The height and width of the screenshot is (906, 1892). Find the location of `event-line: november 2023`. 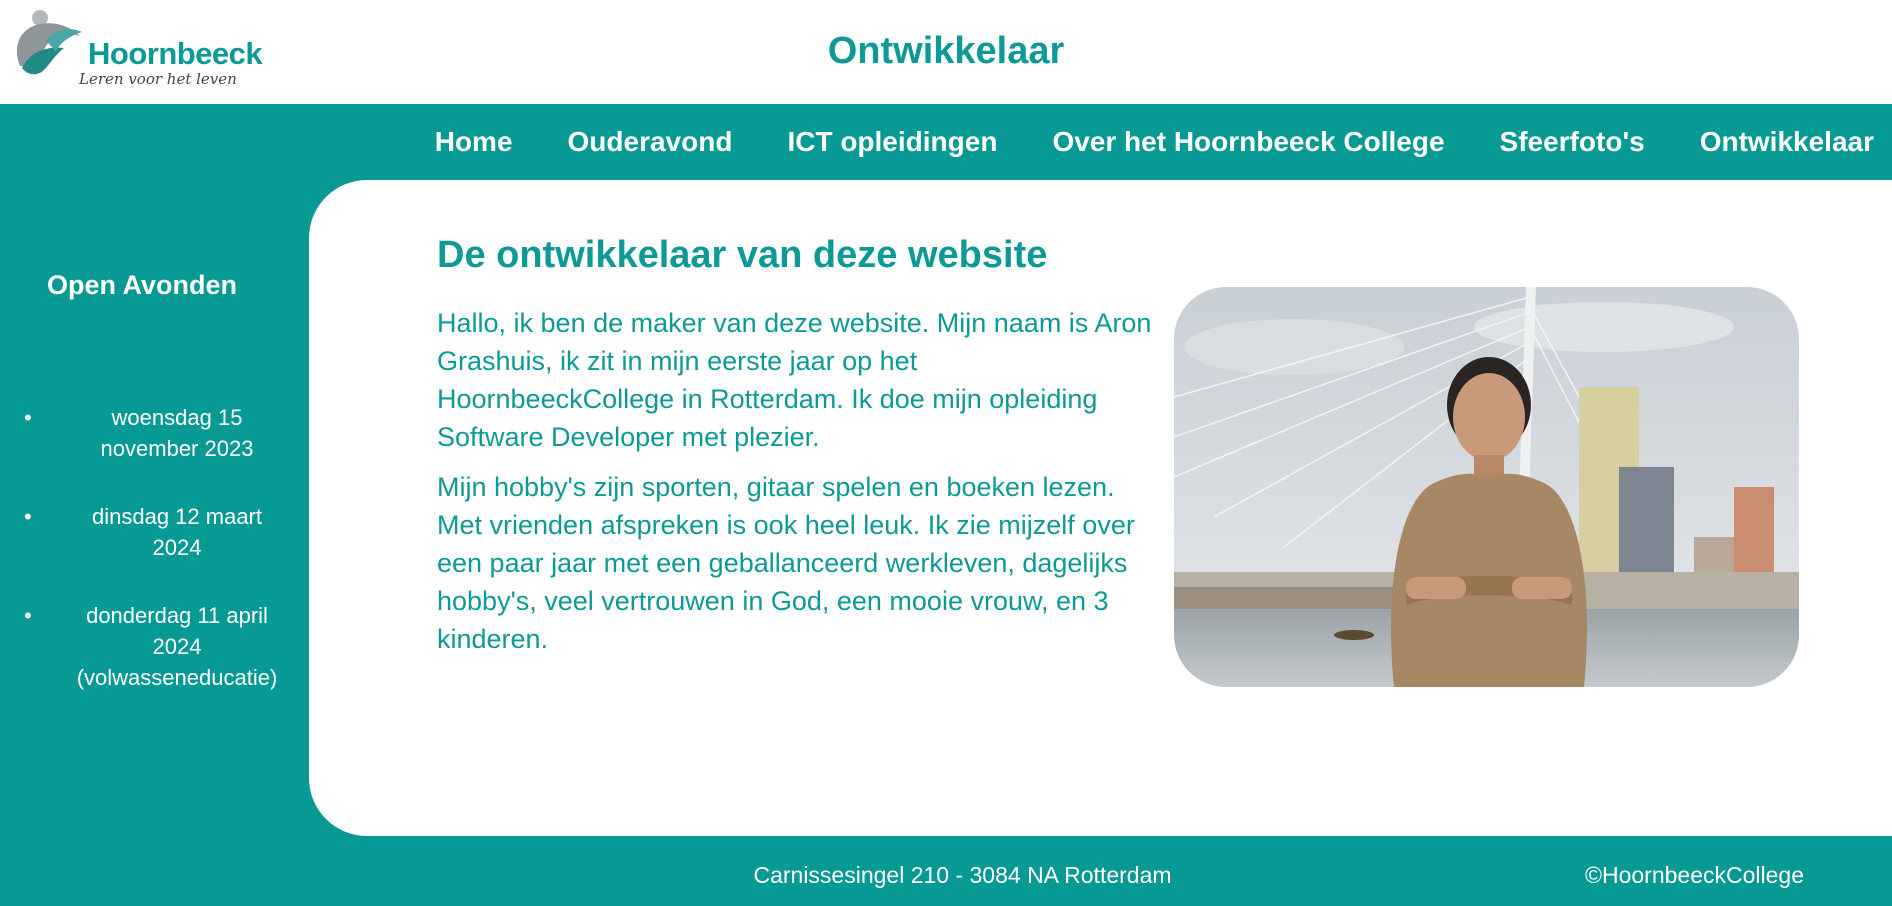

event-line: november 2023 is located at coordinates (177, 448).